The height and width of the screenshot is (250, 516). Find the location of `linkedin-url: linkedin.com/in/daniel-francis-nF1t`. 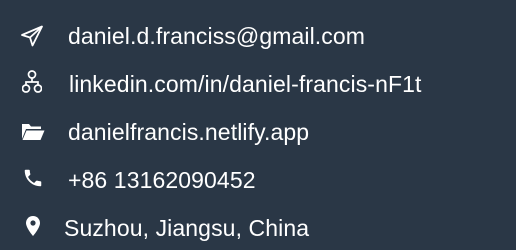

linkedin-url: linkedin.com/in/daniel-francis-nF1t is located at coordinates (245, 84).